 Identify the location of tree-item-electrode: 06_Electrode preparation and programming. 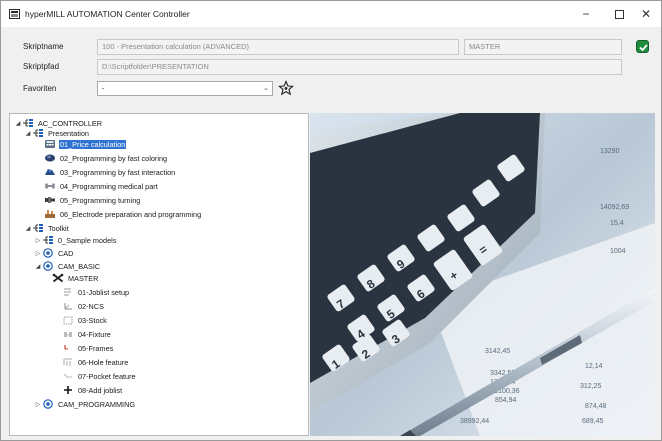
(123, 214).